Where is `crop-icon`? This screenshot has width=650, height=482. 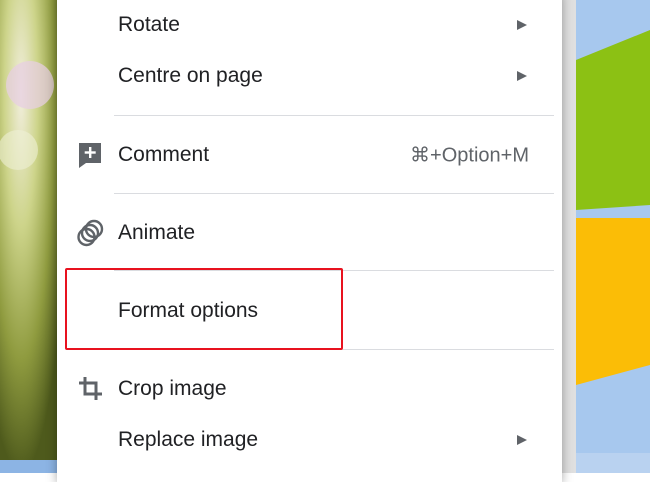 crop-icon is located at coordinates (90, 388).